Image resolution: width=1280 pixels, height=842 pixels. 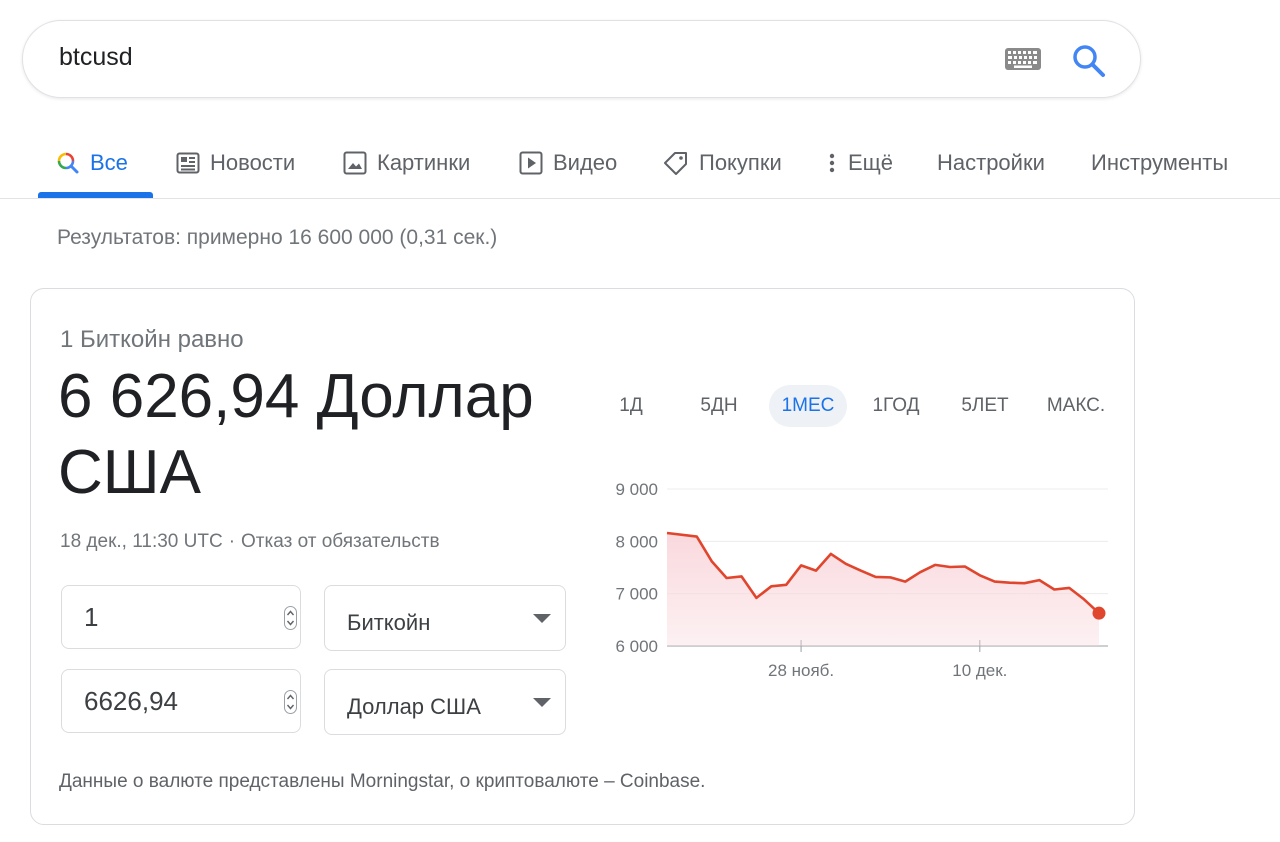 I want to click on y-tick-label: 9 000, so click(x=636, y=489).